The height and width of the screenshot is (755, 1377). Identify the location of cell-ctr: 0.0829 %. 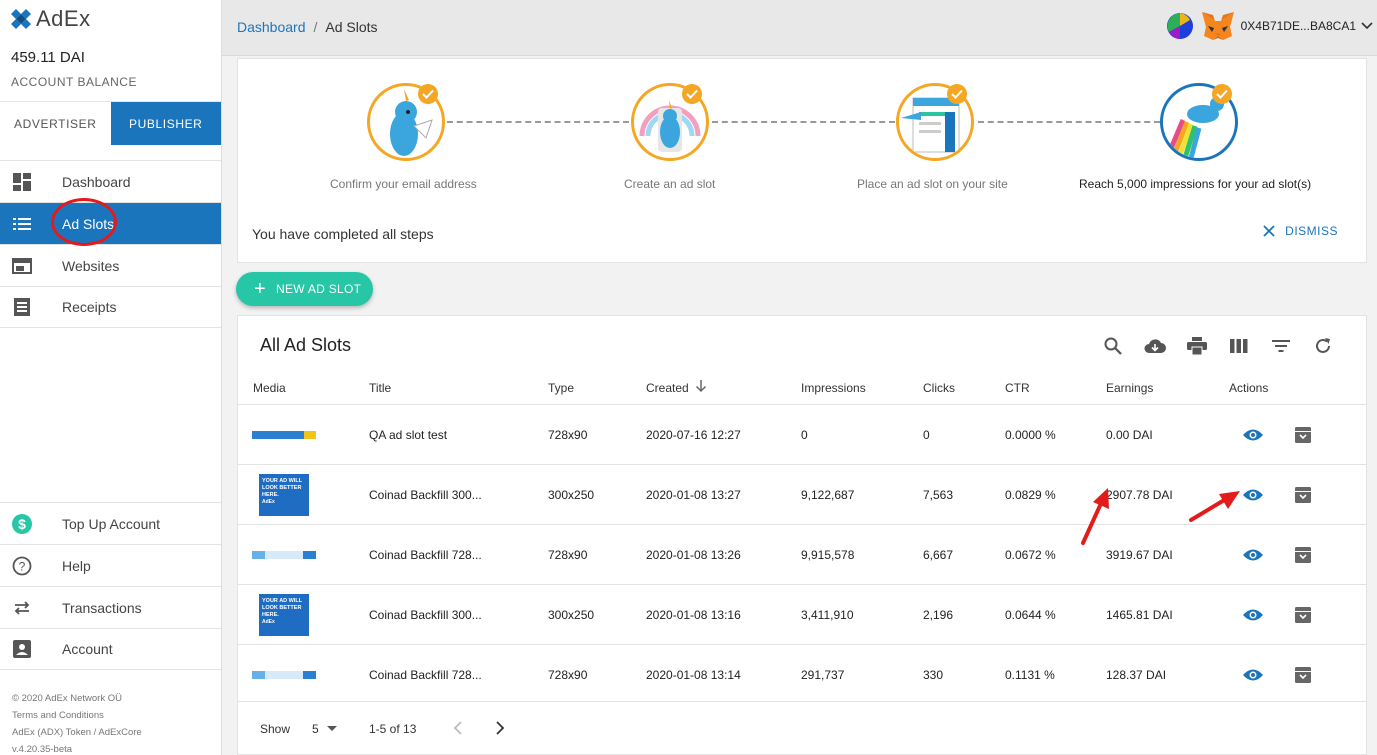
(1030, 495).